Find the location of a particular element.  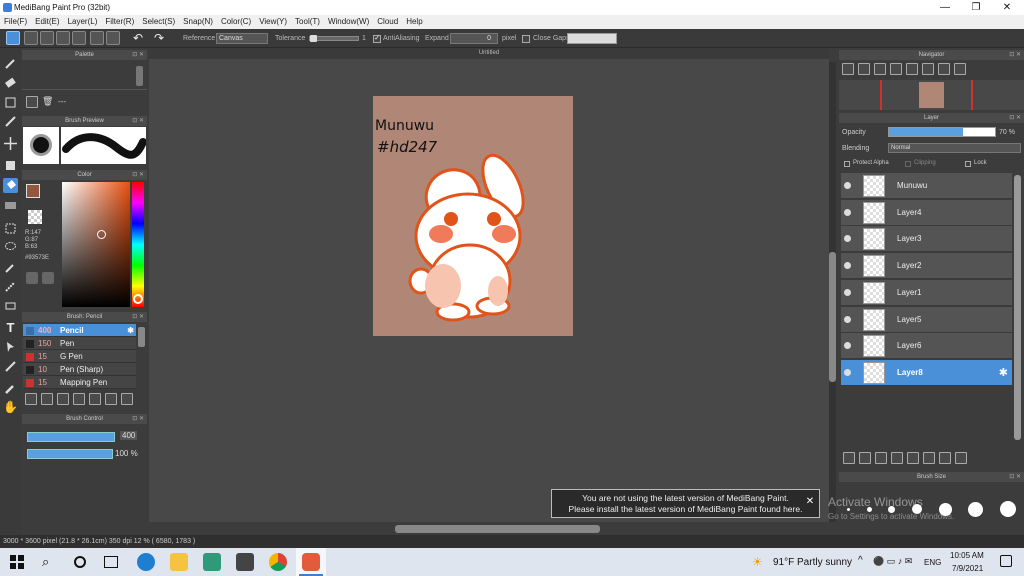

layer-row: Layer3 is located at coordinates (926, 239).